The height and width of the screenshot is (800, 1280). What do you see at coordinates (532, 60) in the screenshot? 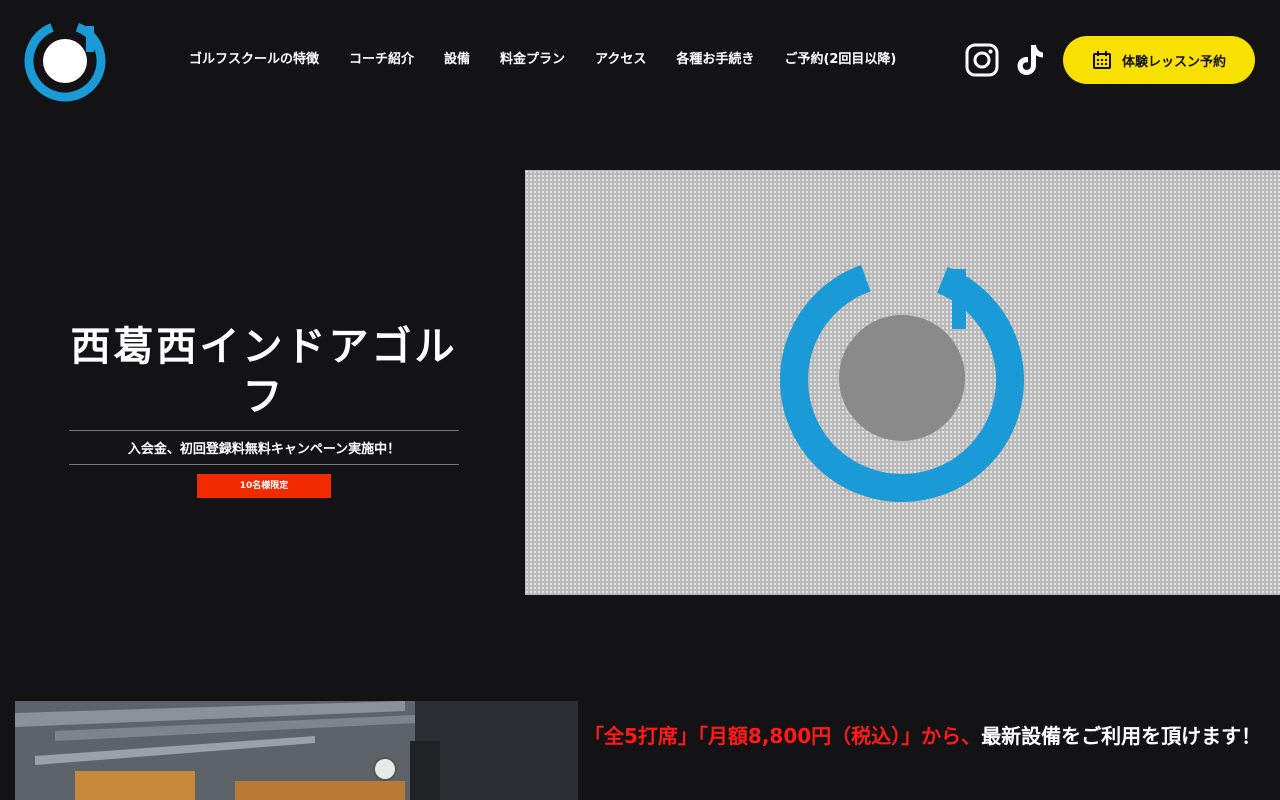
I see `nav-pricing: 料金プラン` at bounding box center [532, 60].